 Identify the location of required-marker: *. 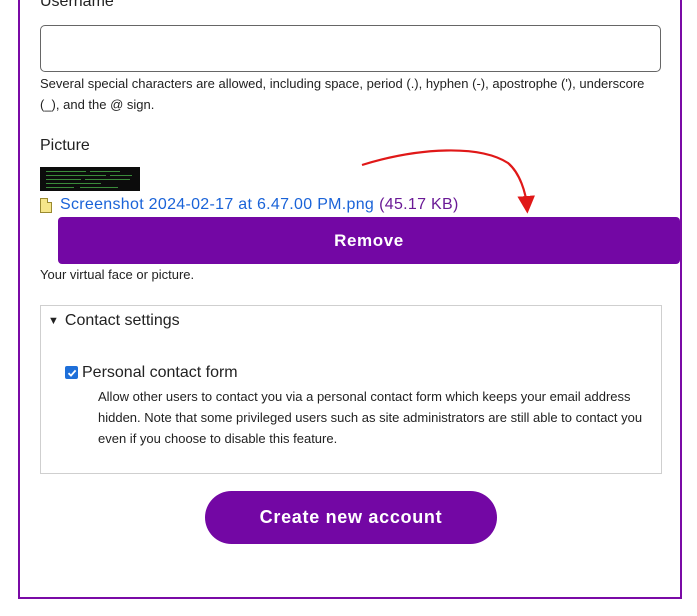
(118, 3).